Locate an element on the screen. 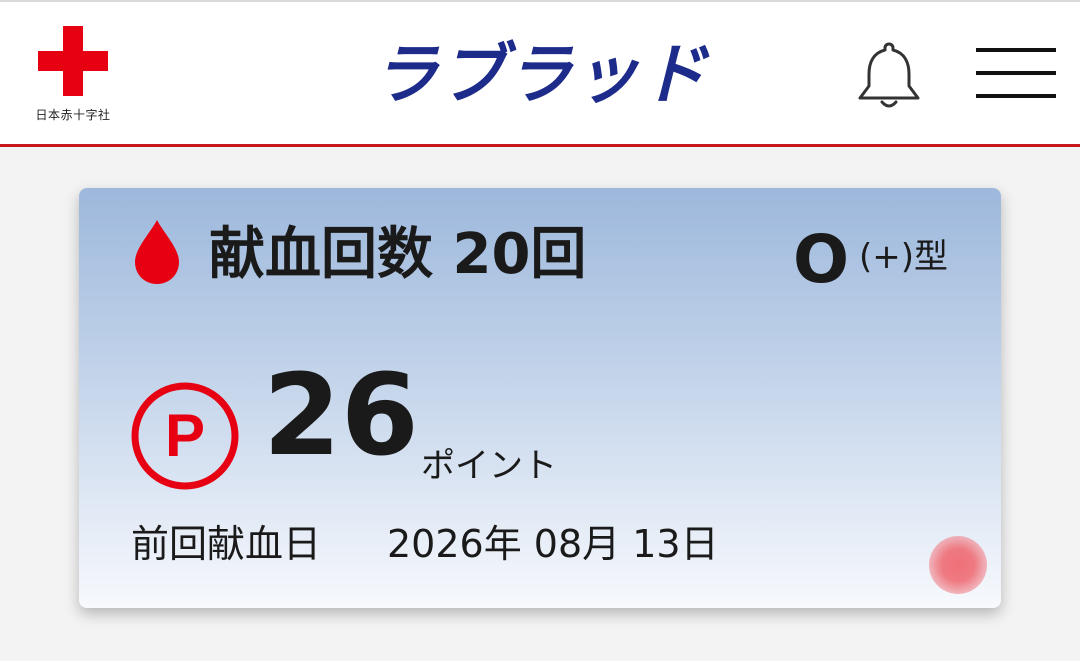 This screenshot has height=661, width=1080. red-cross-icon is located at coordinates (73, 61).